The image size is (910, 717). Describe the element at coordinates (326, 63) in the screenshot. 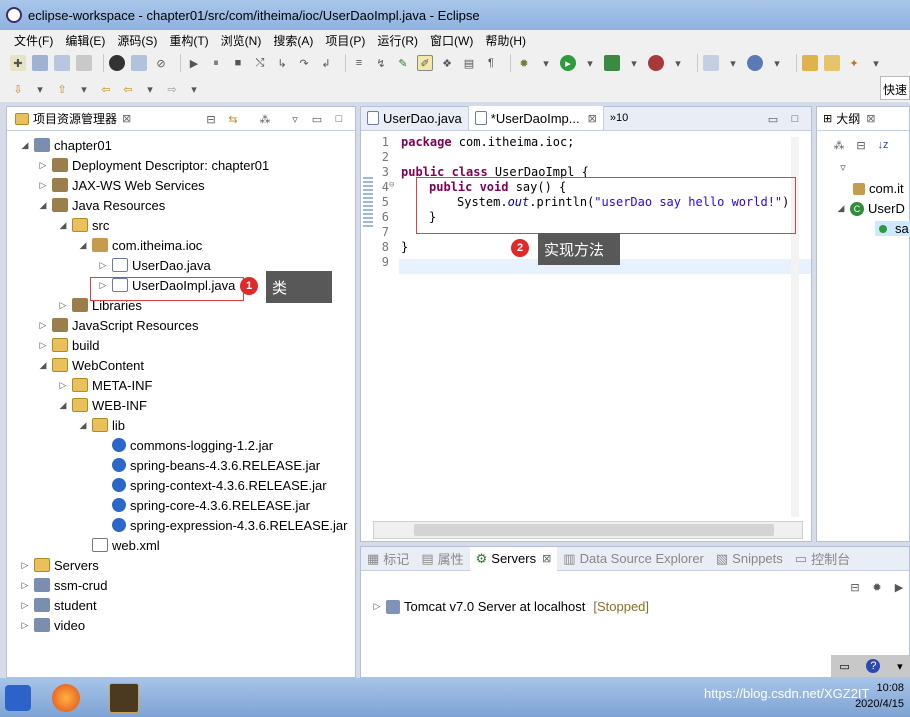

I see `step-return-icon: ↲` at that location.